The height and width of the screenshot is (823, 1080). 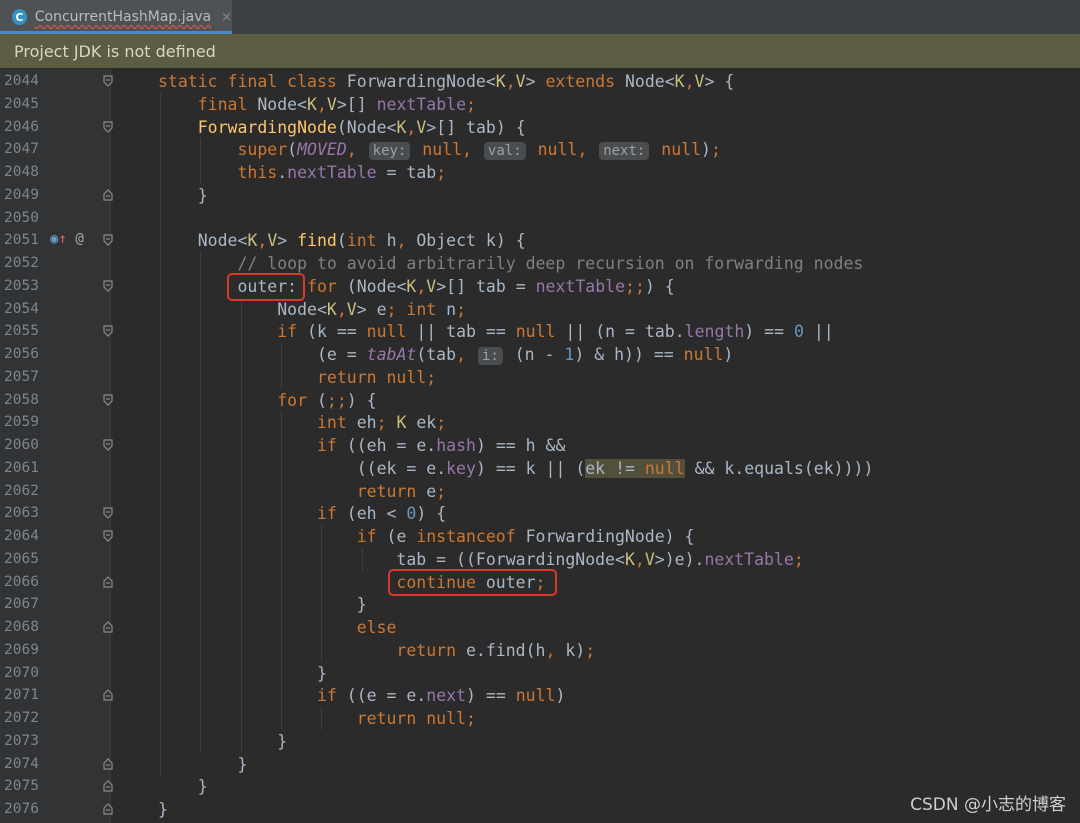 What do you see at coordinates (21, 149) in the screenshot?
I see `line-number: 2047` at bounding box center [21, 149].